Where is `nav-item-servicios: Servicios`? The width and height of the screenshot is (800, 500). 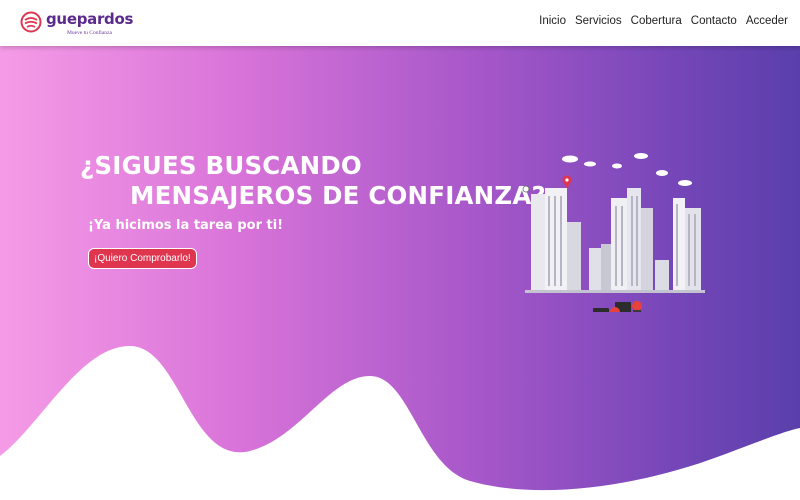 nav-item-servicios: Servicios is located at coordinates (598, 21).